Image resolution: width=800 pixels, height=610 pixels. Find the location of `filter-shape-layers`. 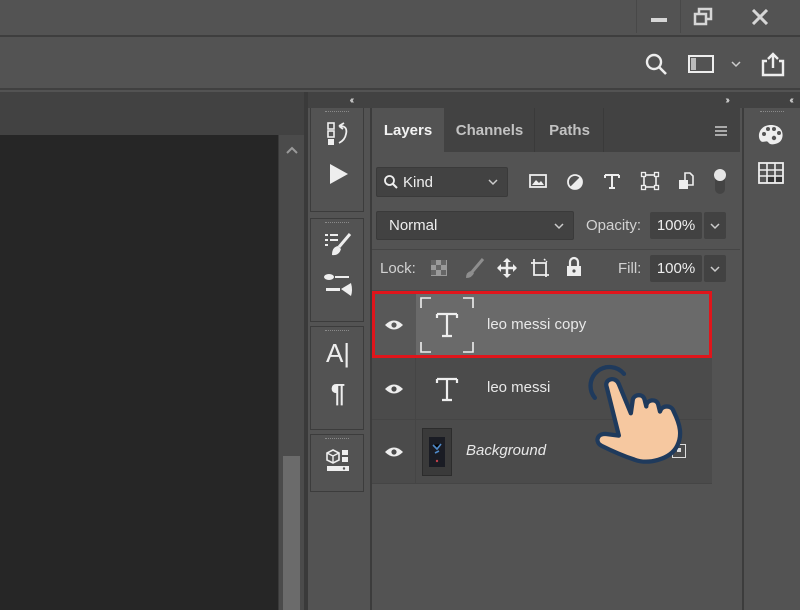

filter-shape-layers is located at coordinates (651, 182).